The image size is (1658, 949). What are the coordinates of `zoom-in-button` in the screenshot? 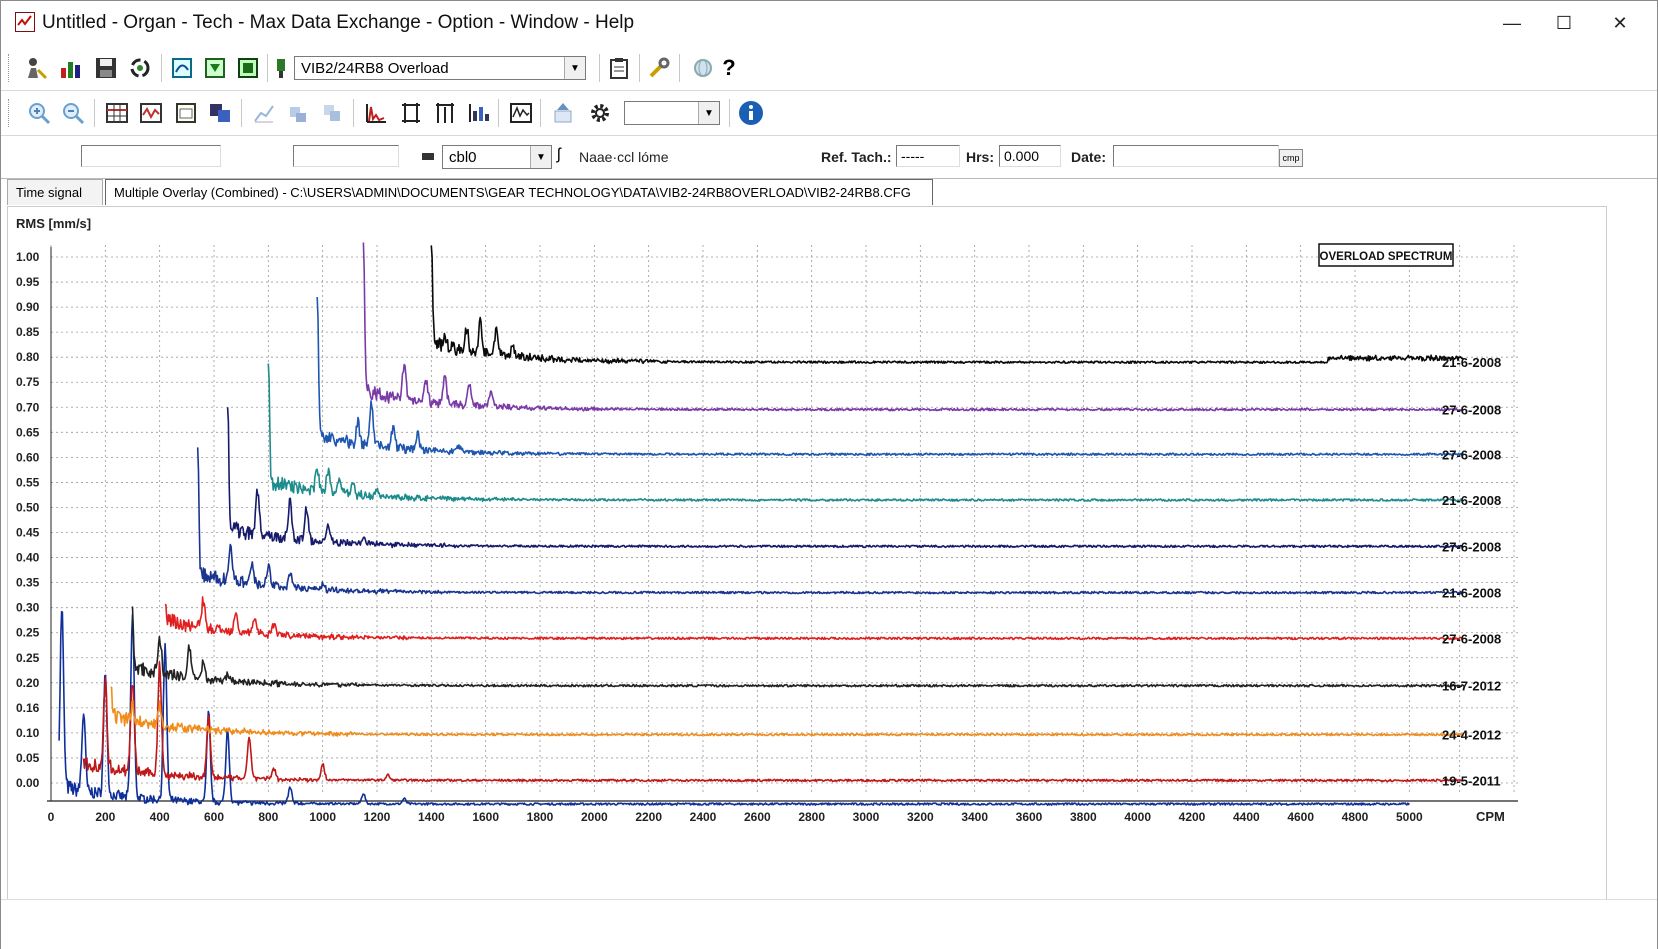 It's located at (39, 113).